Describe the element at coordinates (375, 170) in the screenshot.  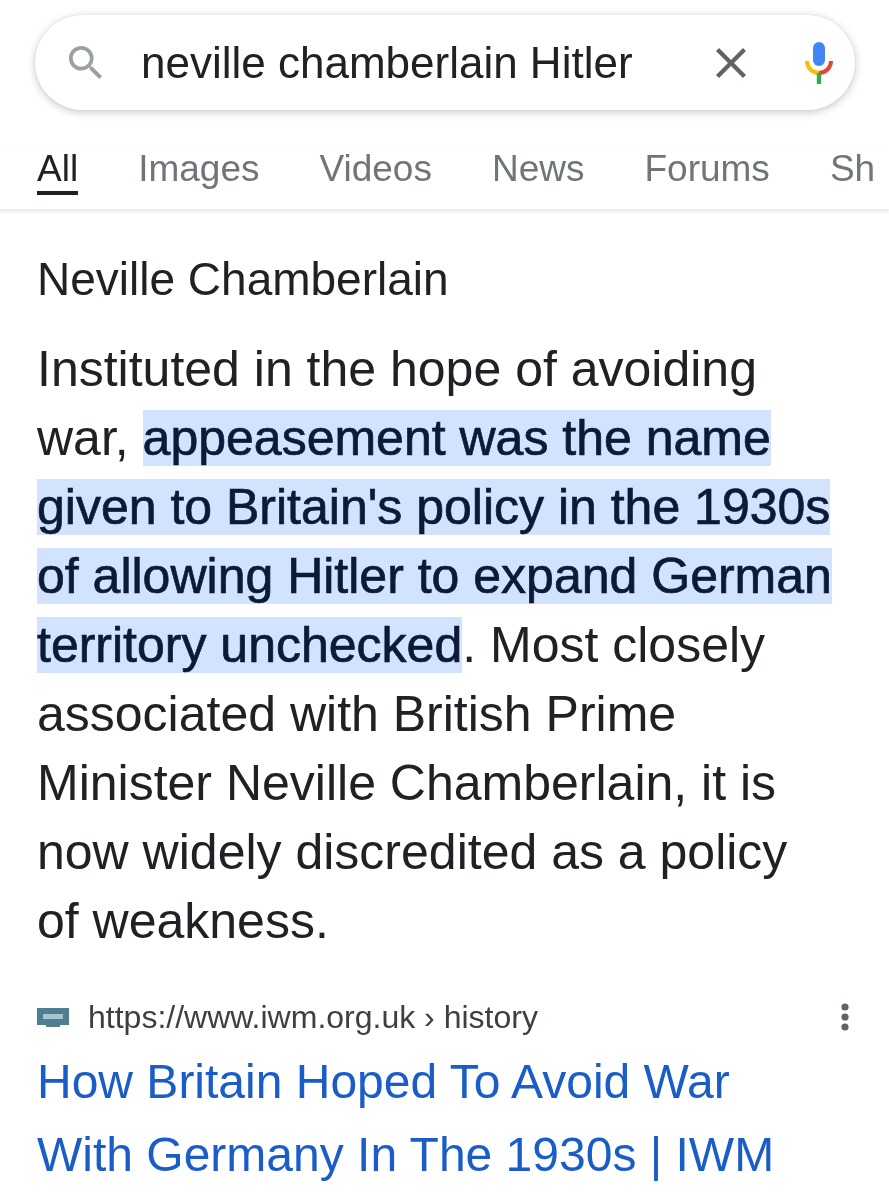
I see `tab: Videos` at that location.